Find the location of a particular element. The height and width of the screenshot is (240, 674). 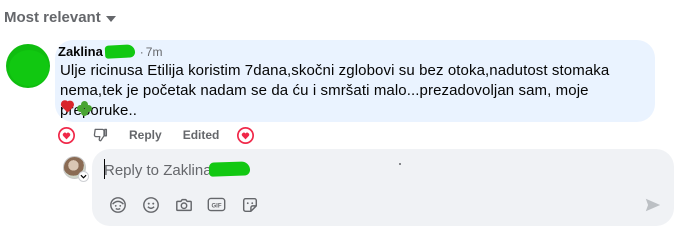

comment-emojis is located at coordinates (76, 108).